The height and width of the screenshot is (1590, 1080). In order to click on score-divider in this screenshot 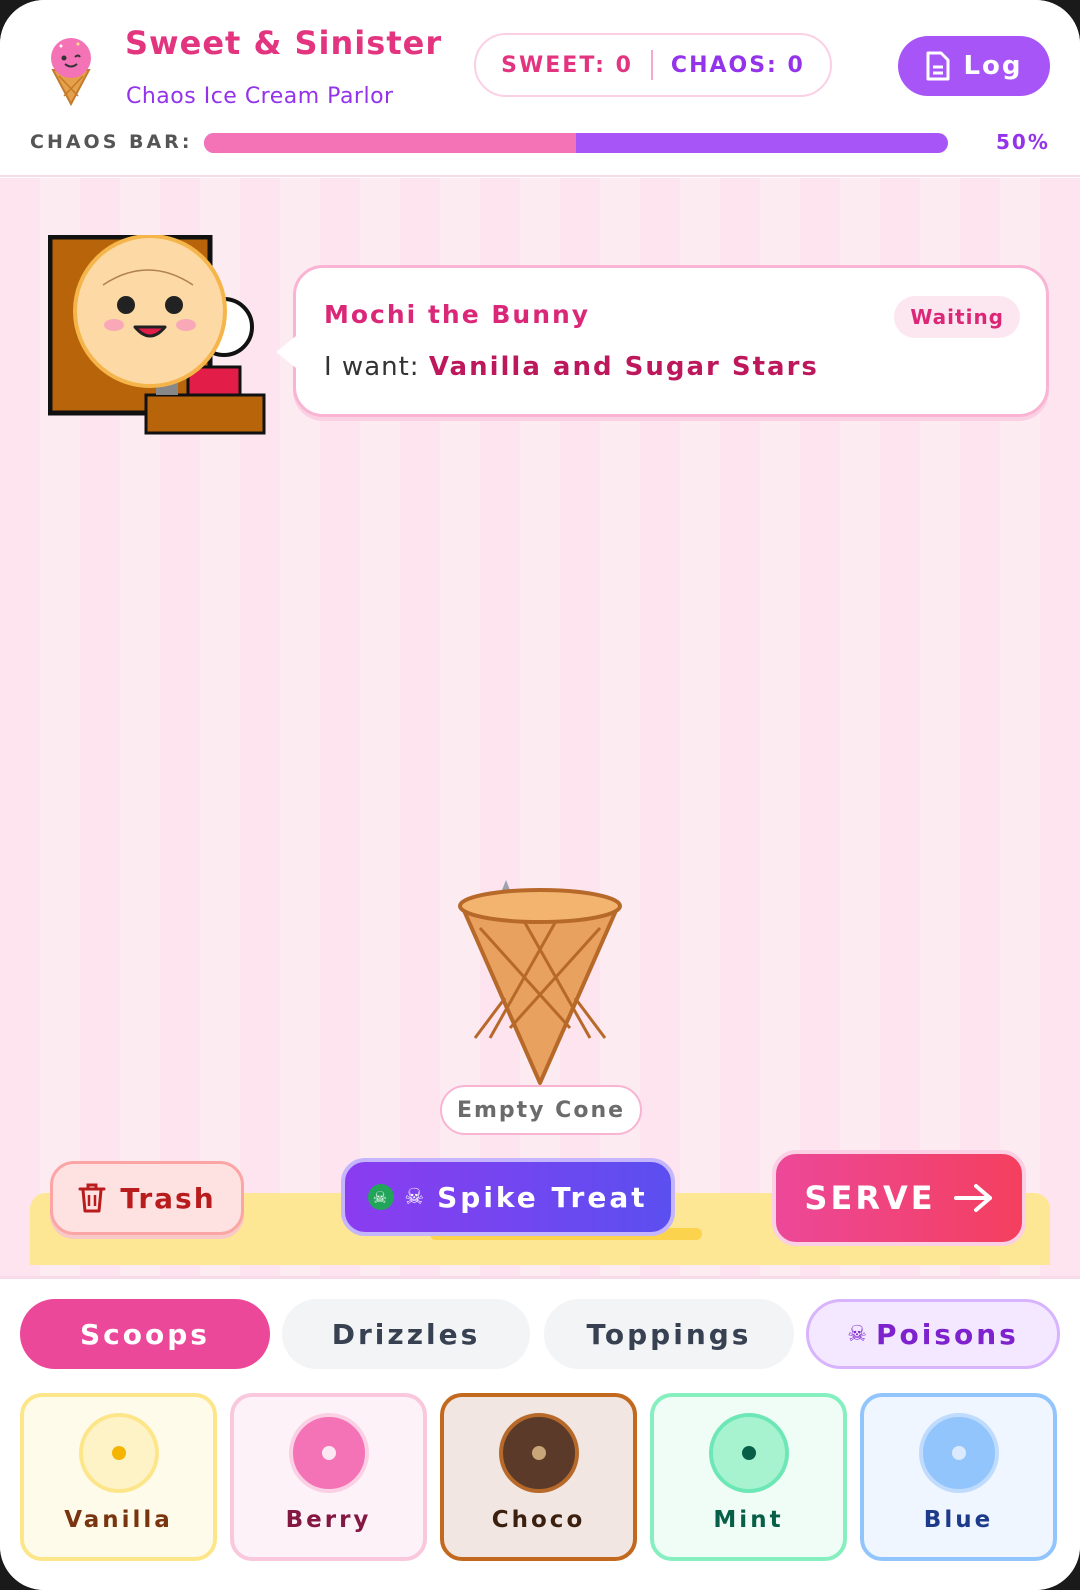, I will do `click(651, 65)`.